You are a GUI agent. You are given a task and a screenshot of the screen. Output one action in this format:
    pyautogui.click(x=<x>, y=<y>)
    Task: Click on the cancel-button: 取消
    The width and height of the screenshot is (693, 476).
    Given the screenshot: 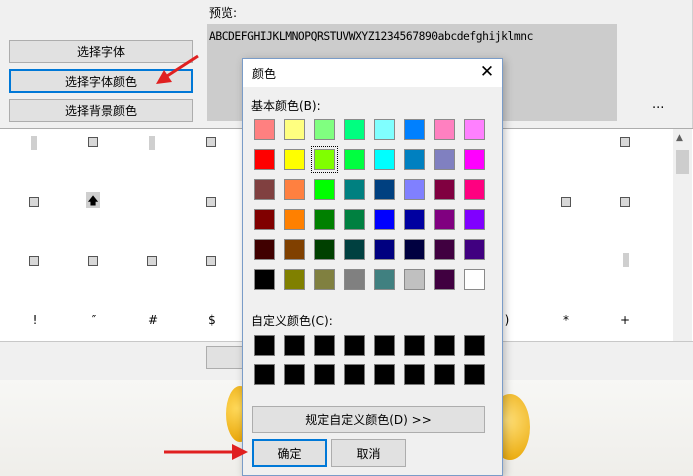 What is the action you would take?
    pyautogui.click(x=368, y=453)
    